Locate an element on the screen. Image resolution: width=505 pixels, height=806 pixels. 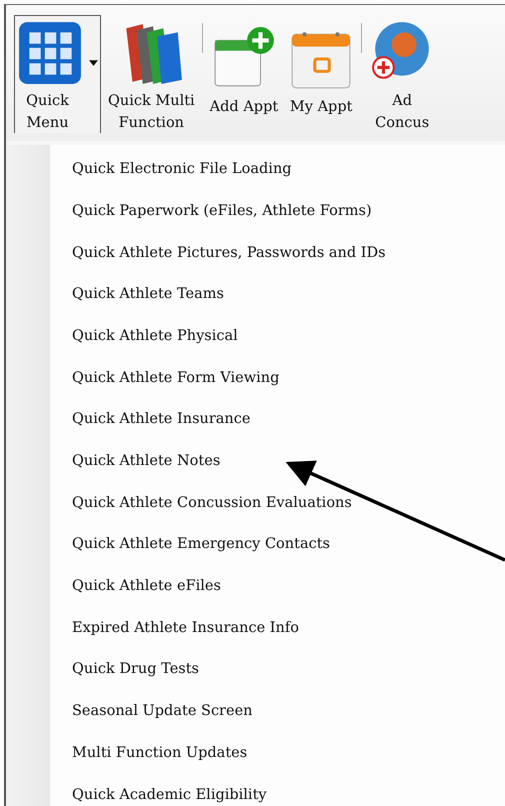
toolbar-button: Add Appt is located at coordinates (244, 74).